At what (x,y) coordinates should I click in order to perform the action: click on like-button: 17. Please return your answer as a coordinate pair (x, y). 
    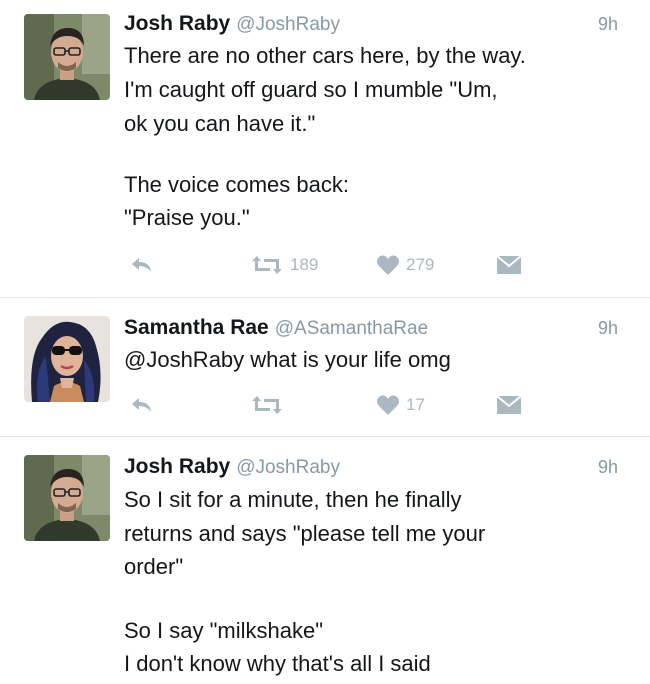
    Looking at the image, I should click on (400, 405).